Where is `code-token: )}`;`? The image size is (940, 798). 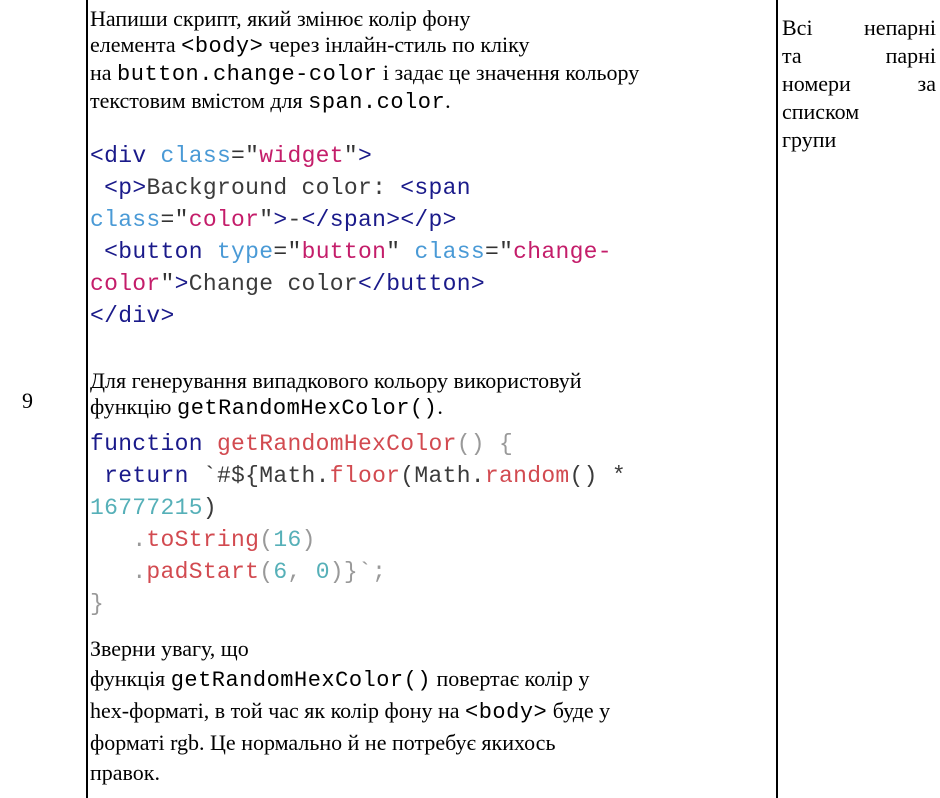
code-token: )}`; is located at coordinates (358, 572).